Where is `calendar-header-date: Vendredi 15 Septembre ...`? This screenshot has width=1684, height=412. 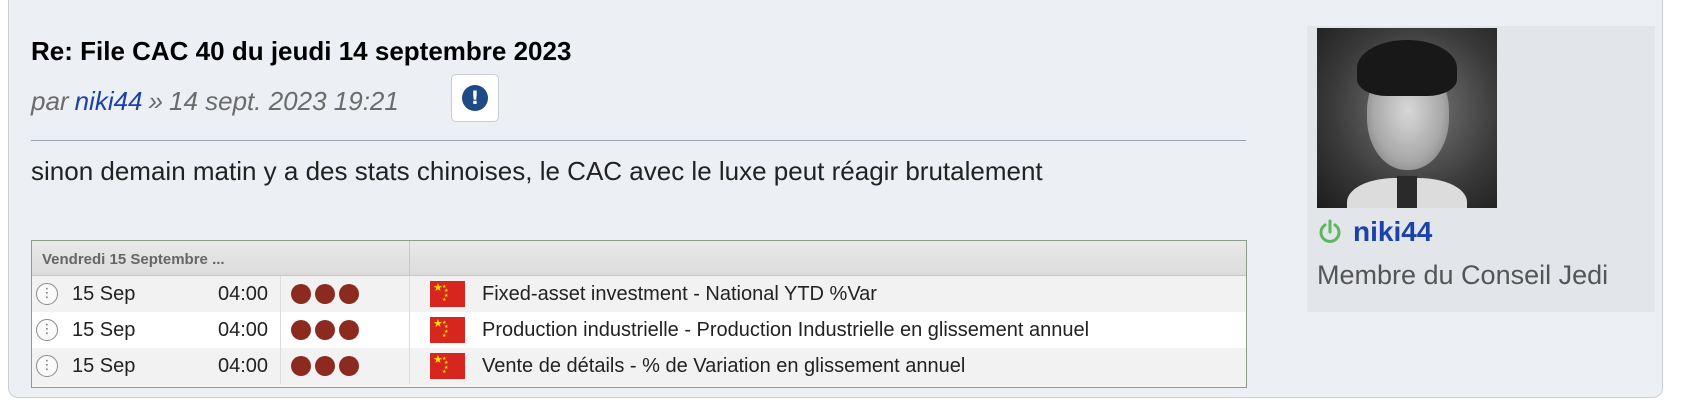
calendar-header-date: Vendredi 15 Septembre ... is located at coordinates (221, 258).